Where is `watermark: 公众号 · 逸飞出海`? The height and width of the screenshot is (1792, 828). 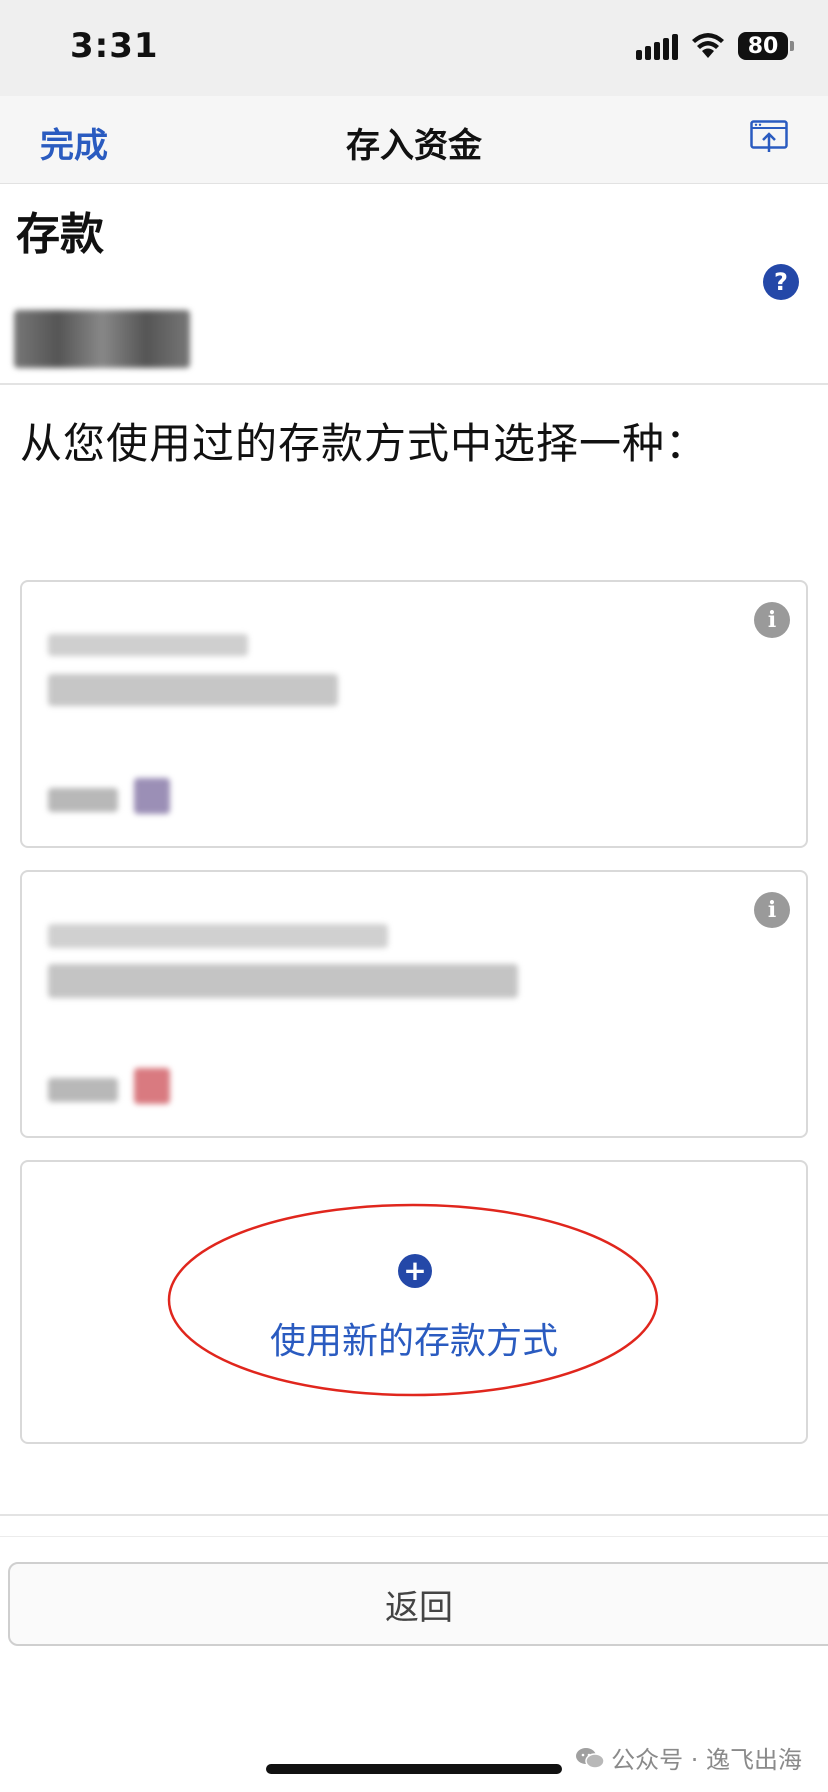
watermark: 公众号 · 逸飞出海 is located at coordinates (688, 1757).